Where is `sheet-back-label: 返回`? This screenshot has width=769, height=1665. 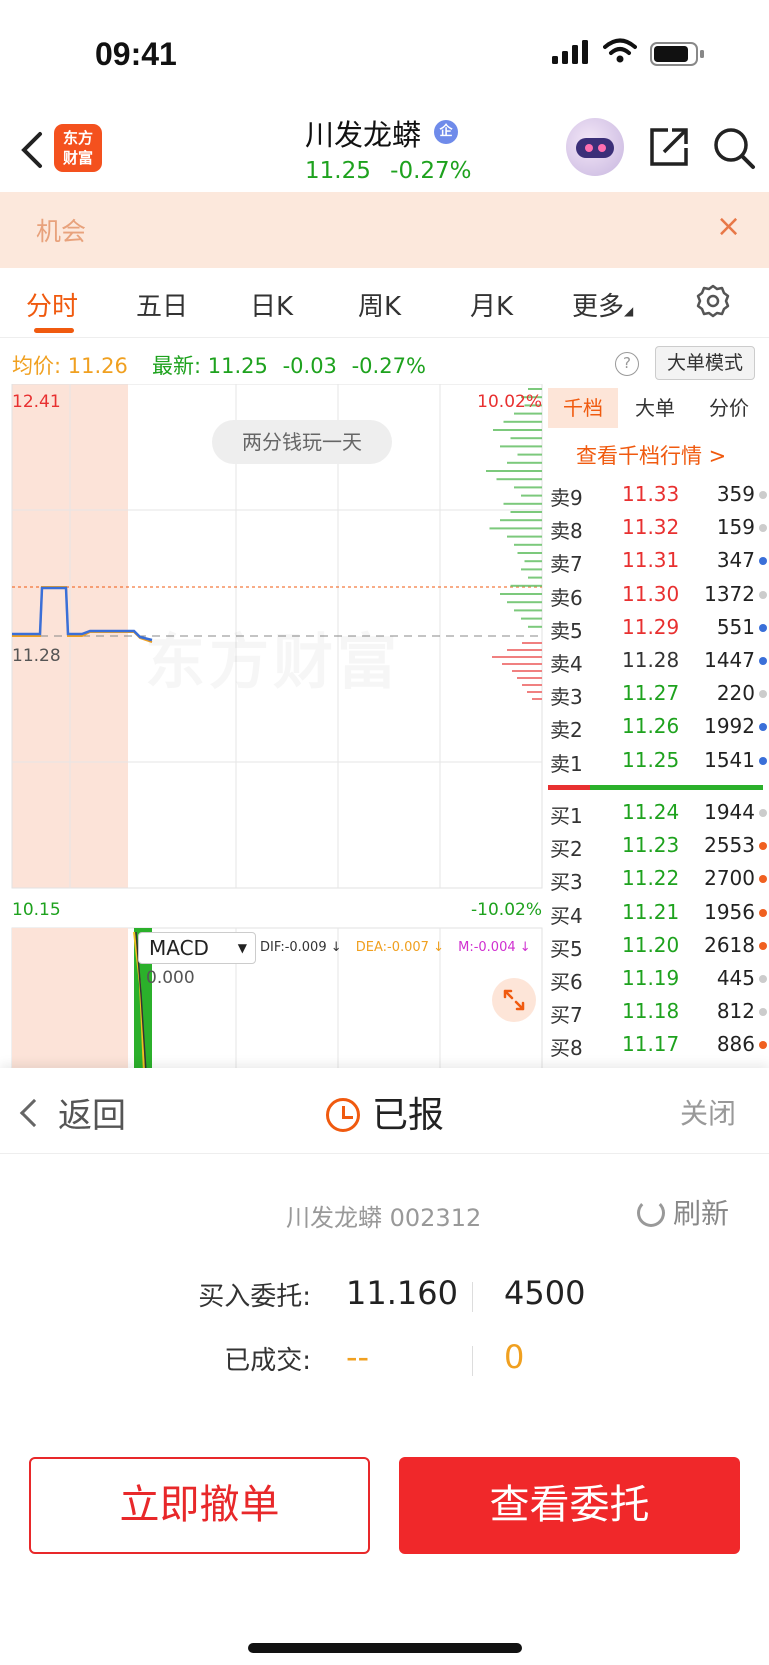
sheet-back-label: 返回 is located at coordinates (92, 1116).